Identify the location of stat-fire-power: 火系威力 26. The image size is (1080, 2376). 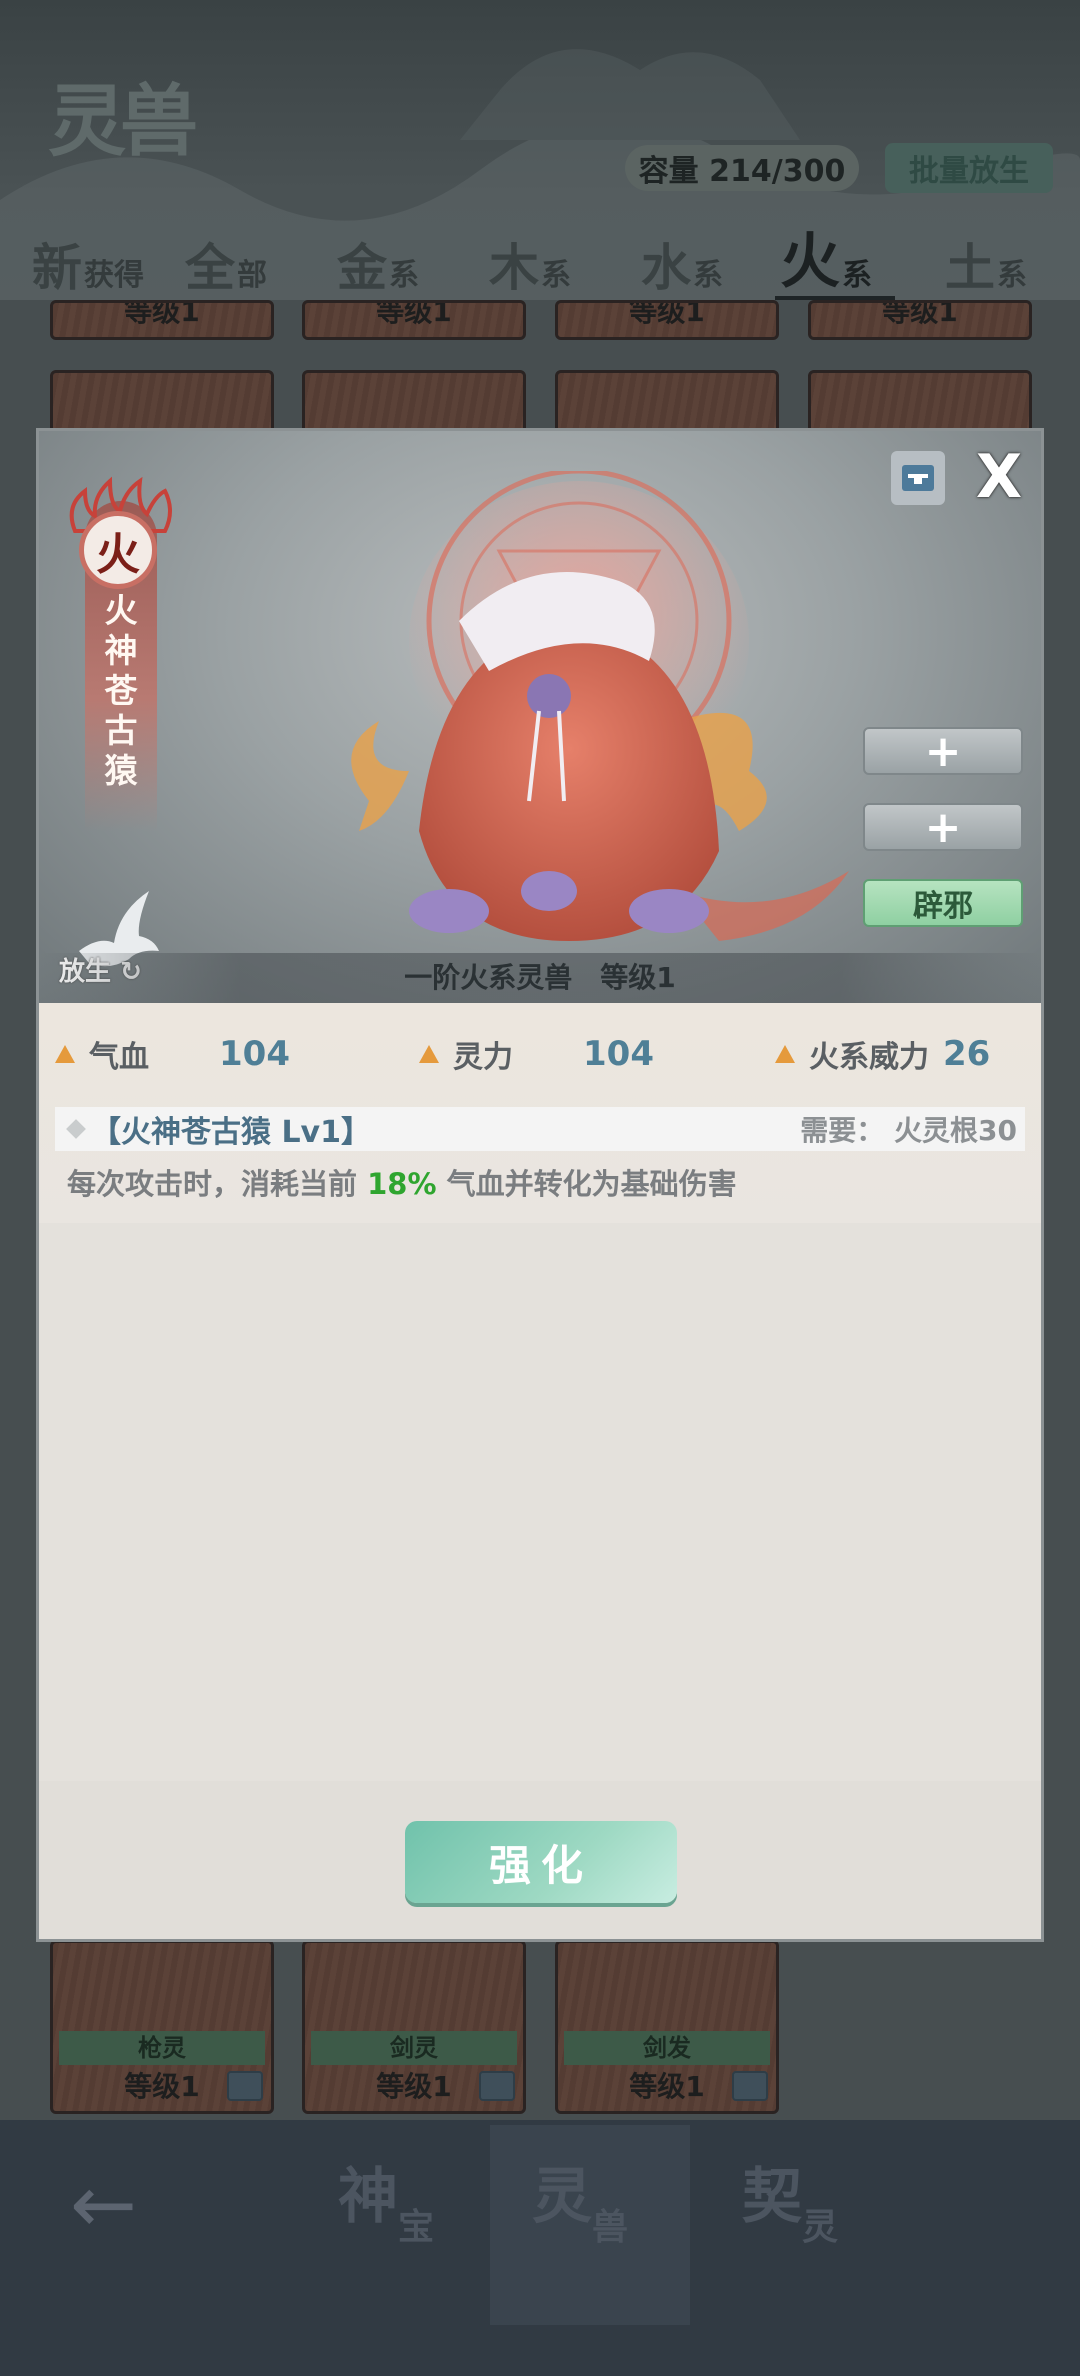
(882, 1054).